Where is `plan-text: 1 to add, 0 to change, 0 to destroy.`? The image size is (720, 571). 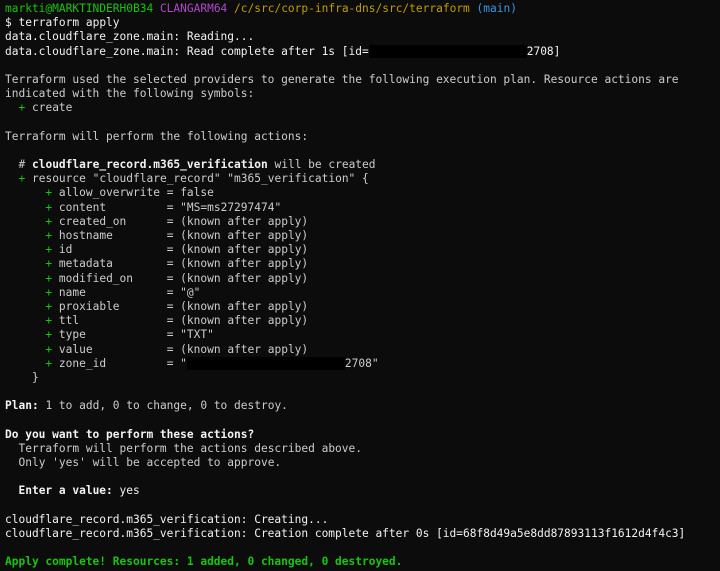 plan-text: 1 to add, 0 to change, 0 to destroy. is located at coordinates (166, 406).